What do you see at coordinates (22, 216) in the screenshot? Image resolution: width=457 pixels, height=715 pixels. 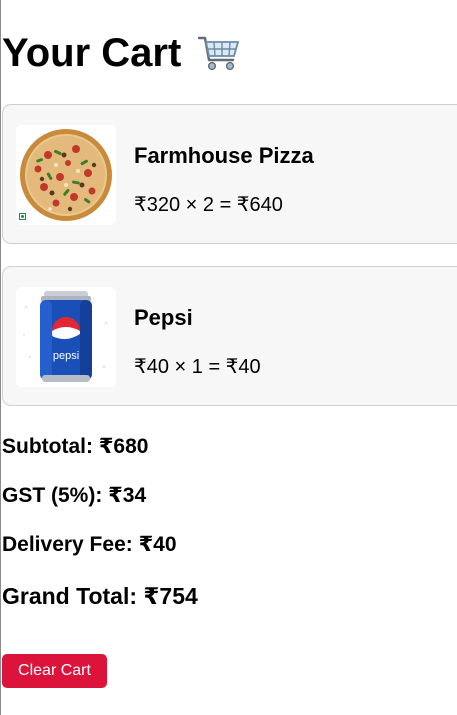 I see `veg-indicator-icon` at bounding box center [22, 216].